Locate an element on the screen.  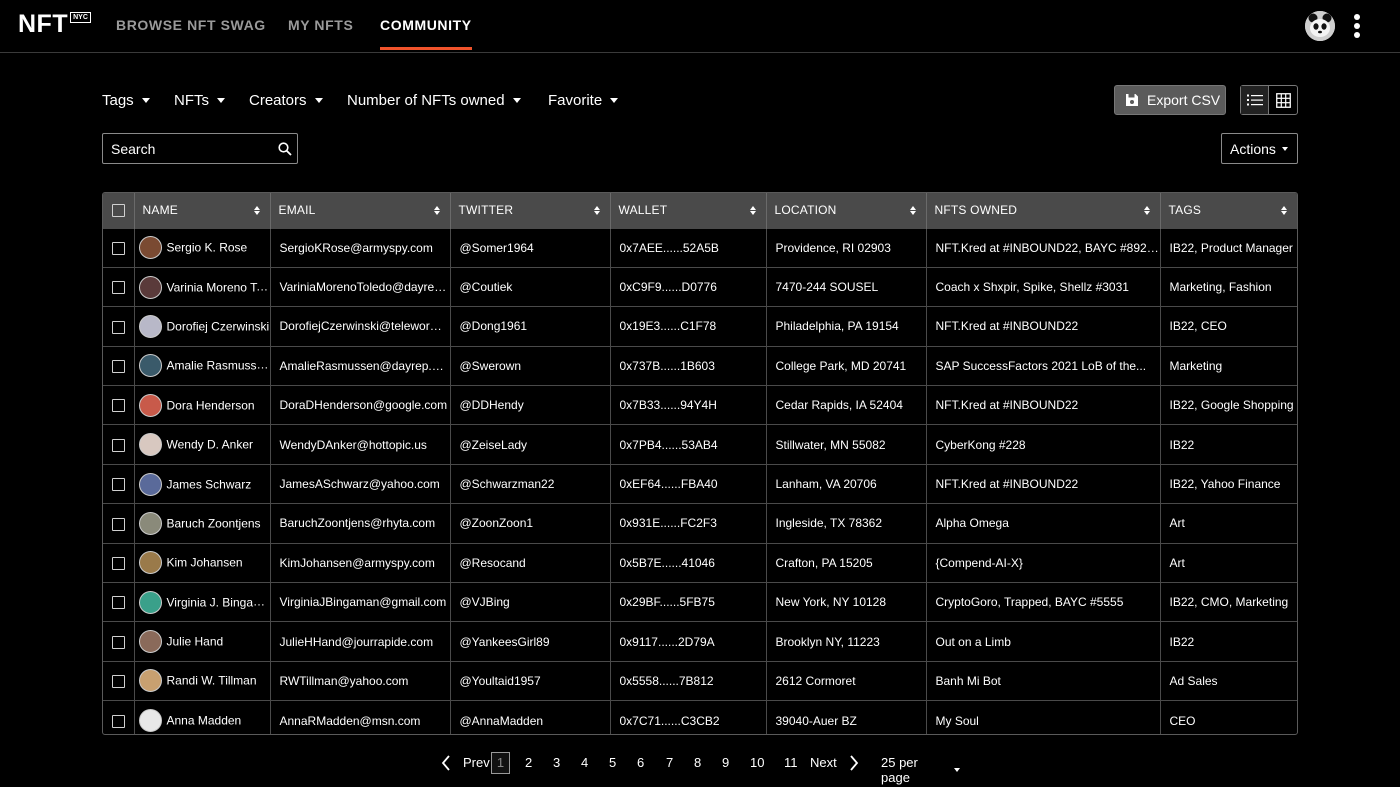
row-select-cell is located at coordinates (119, 523).